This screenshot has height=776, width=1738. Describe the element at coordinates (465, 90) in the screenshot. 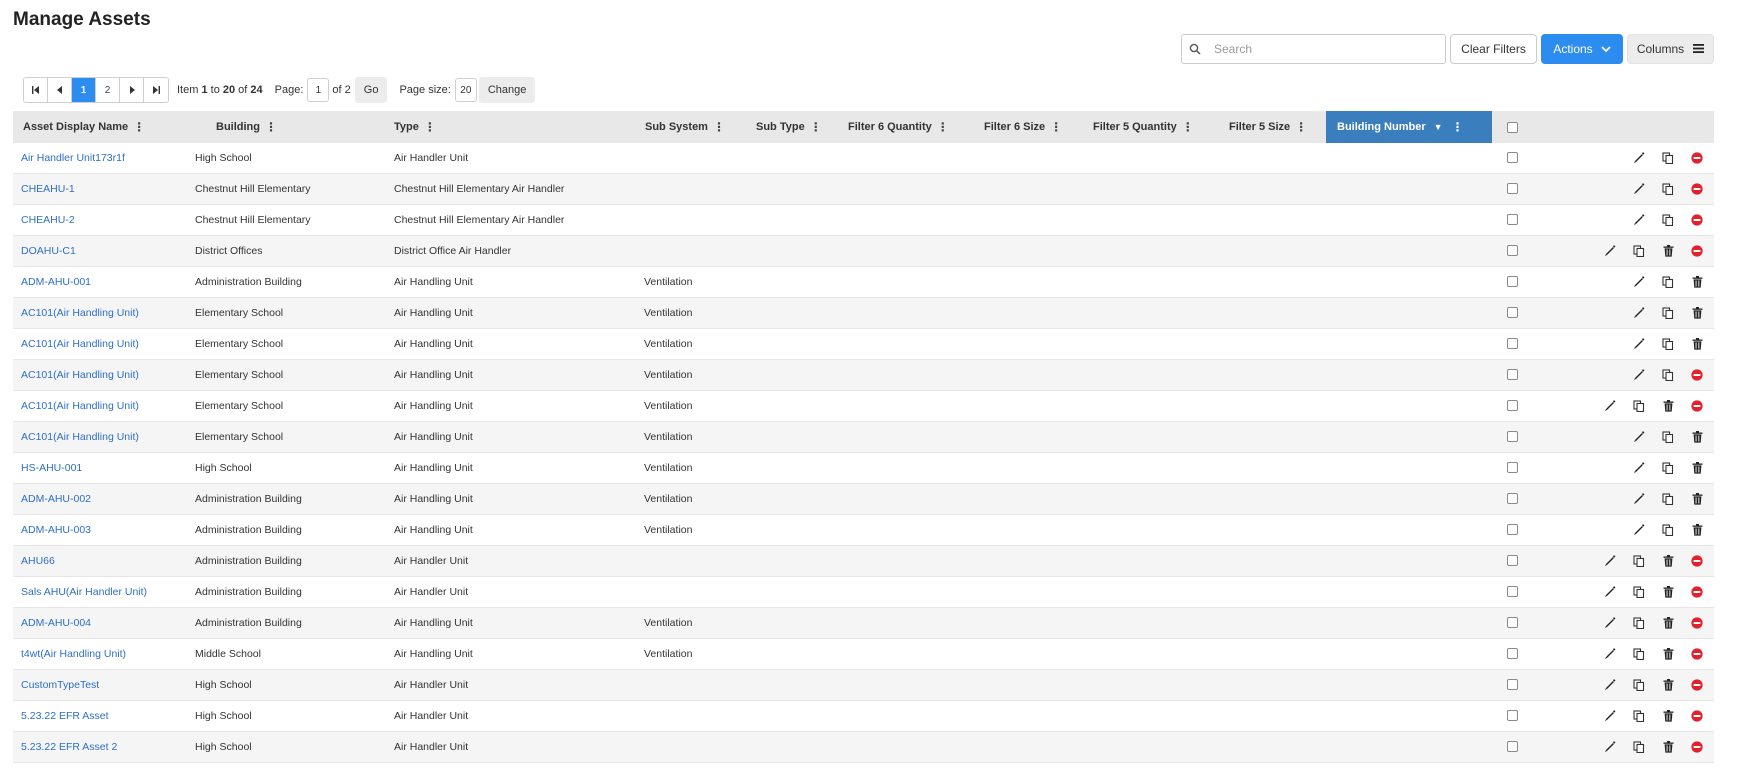

I see `page-size-input: 20` at that location.